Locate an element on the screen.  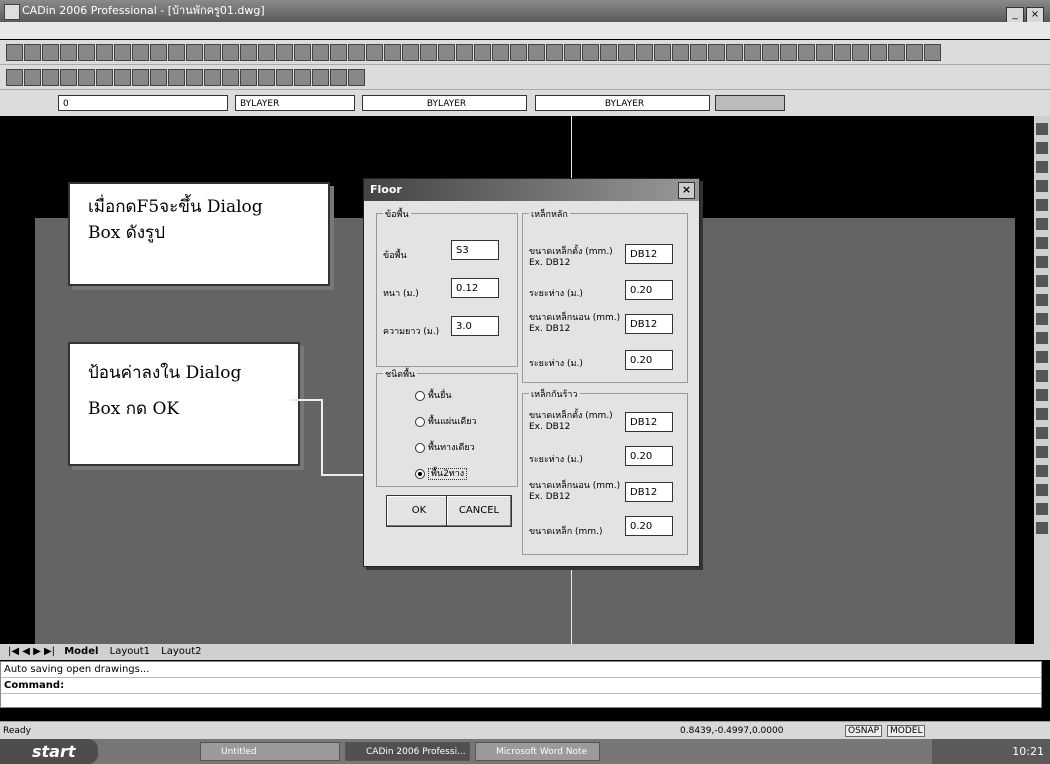
temp-vertical-size-input: DB12 is located at coordinates (649, 422).